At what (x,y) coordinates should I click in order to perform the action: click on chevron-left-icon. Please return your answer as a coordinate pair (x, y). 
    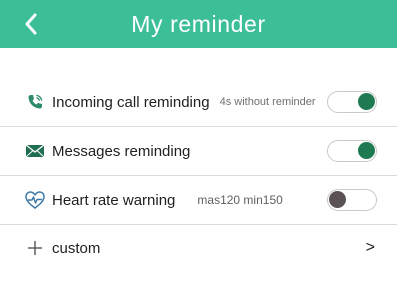
    Looking at the image, I should click on (31, 24).